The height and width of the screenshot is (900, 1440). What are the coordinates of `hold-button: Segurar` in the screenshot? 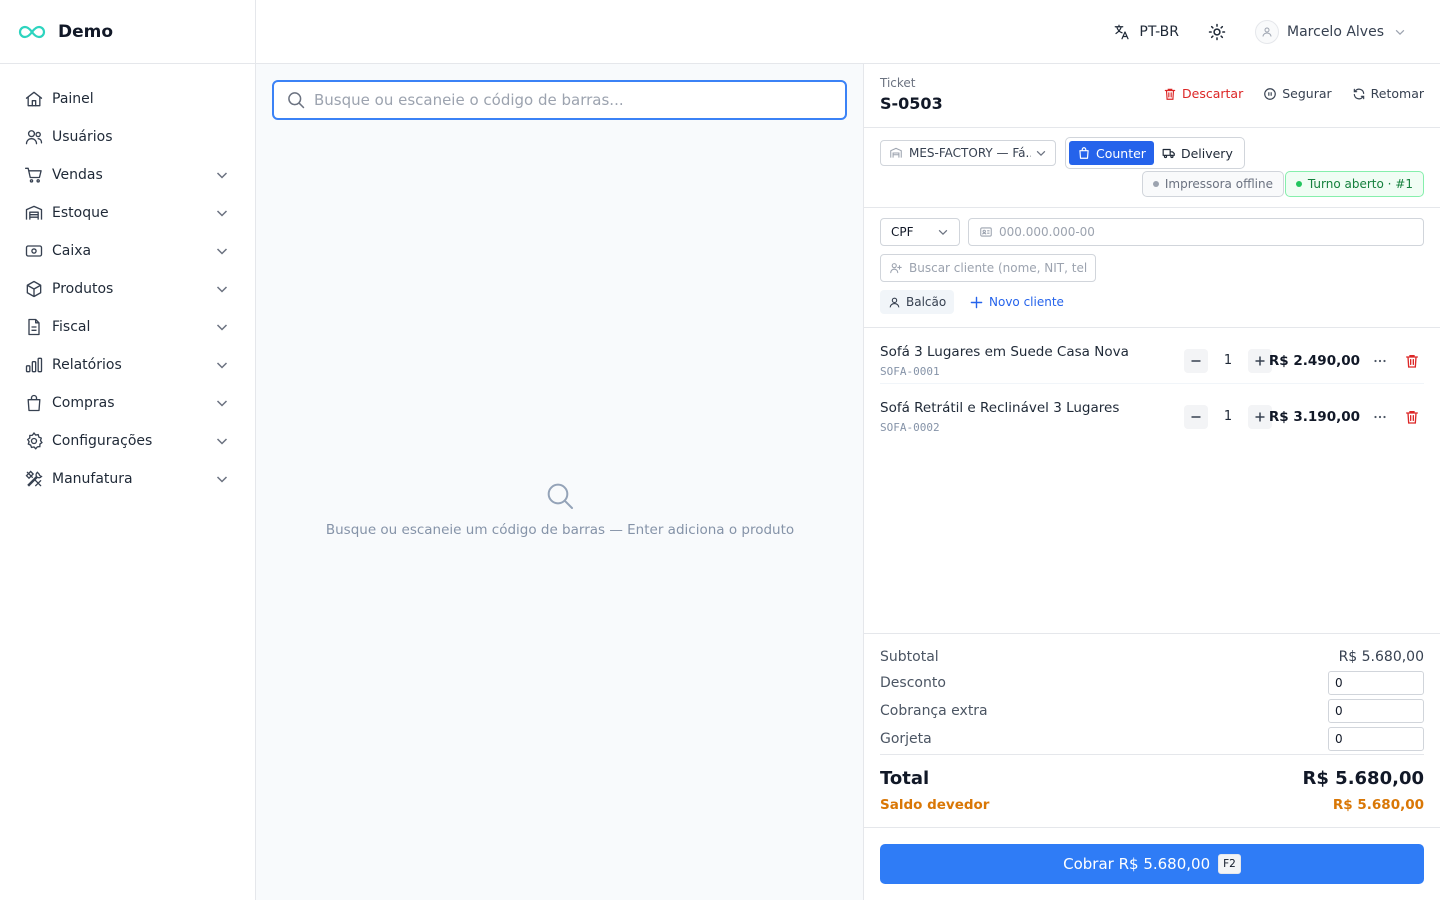 It's located at (1297, 93).